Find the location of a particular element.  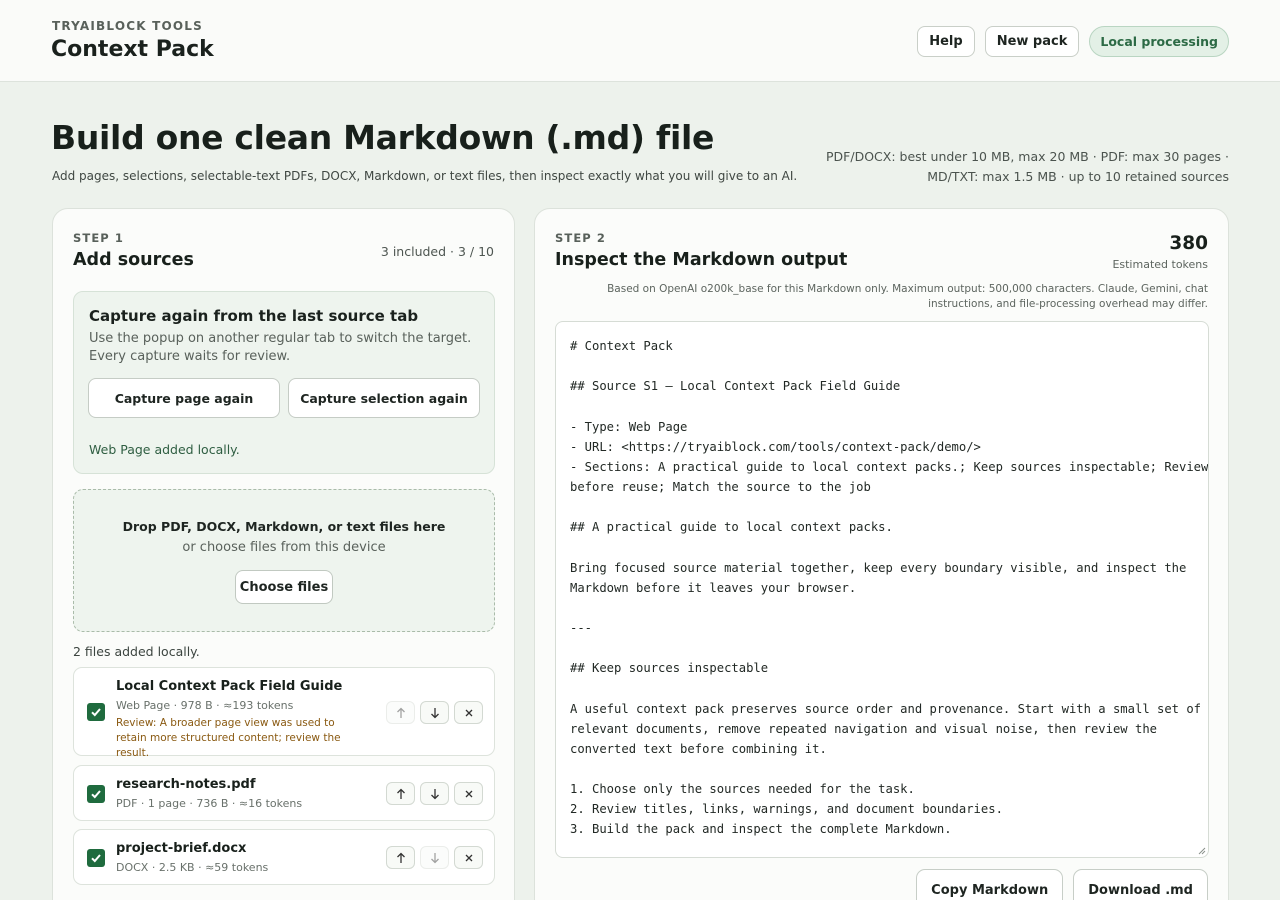

dropzone-subtitle: or choose files from this device is located at coordinates (284, 547).